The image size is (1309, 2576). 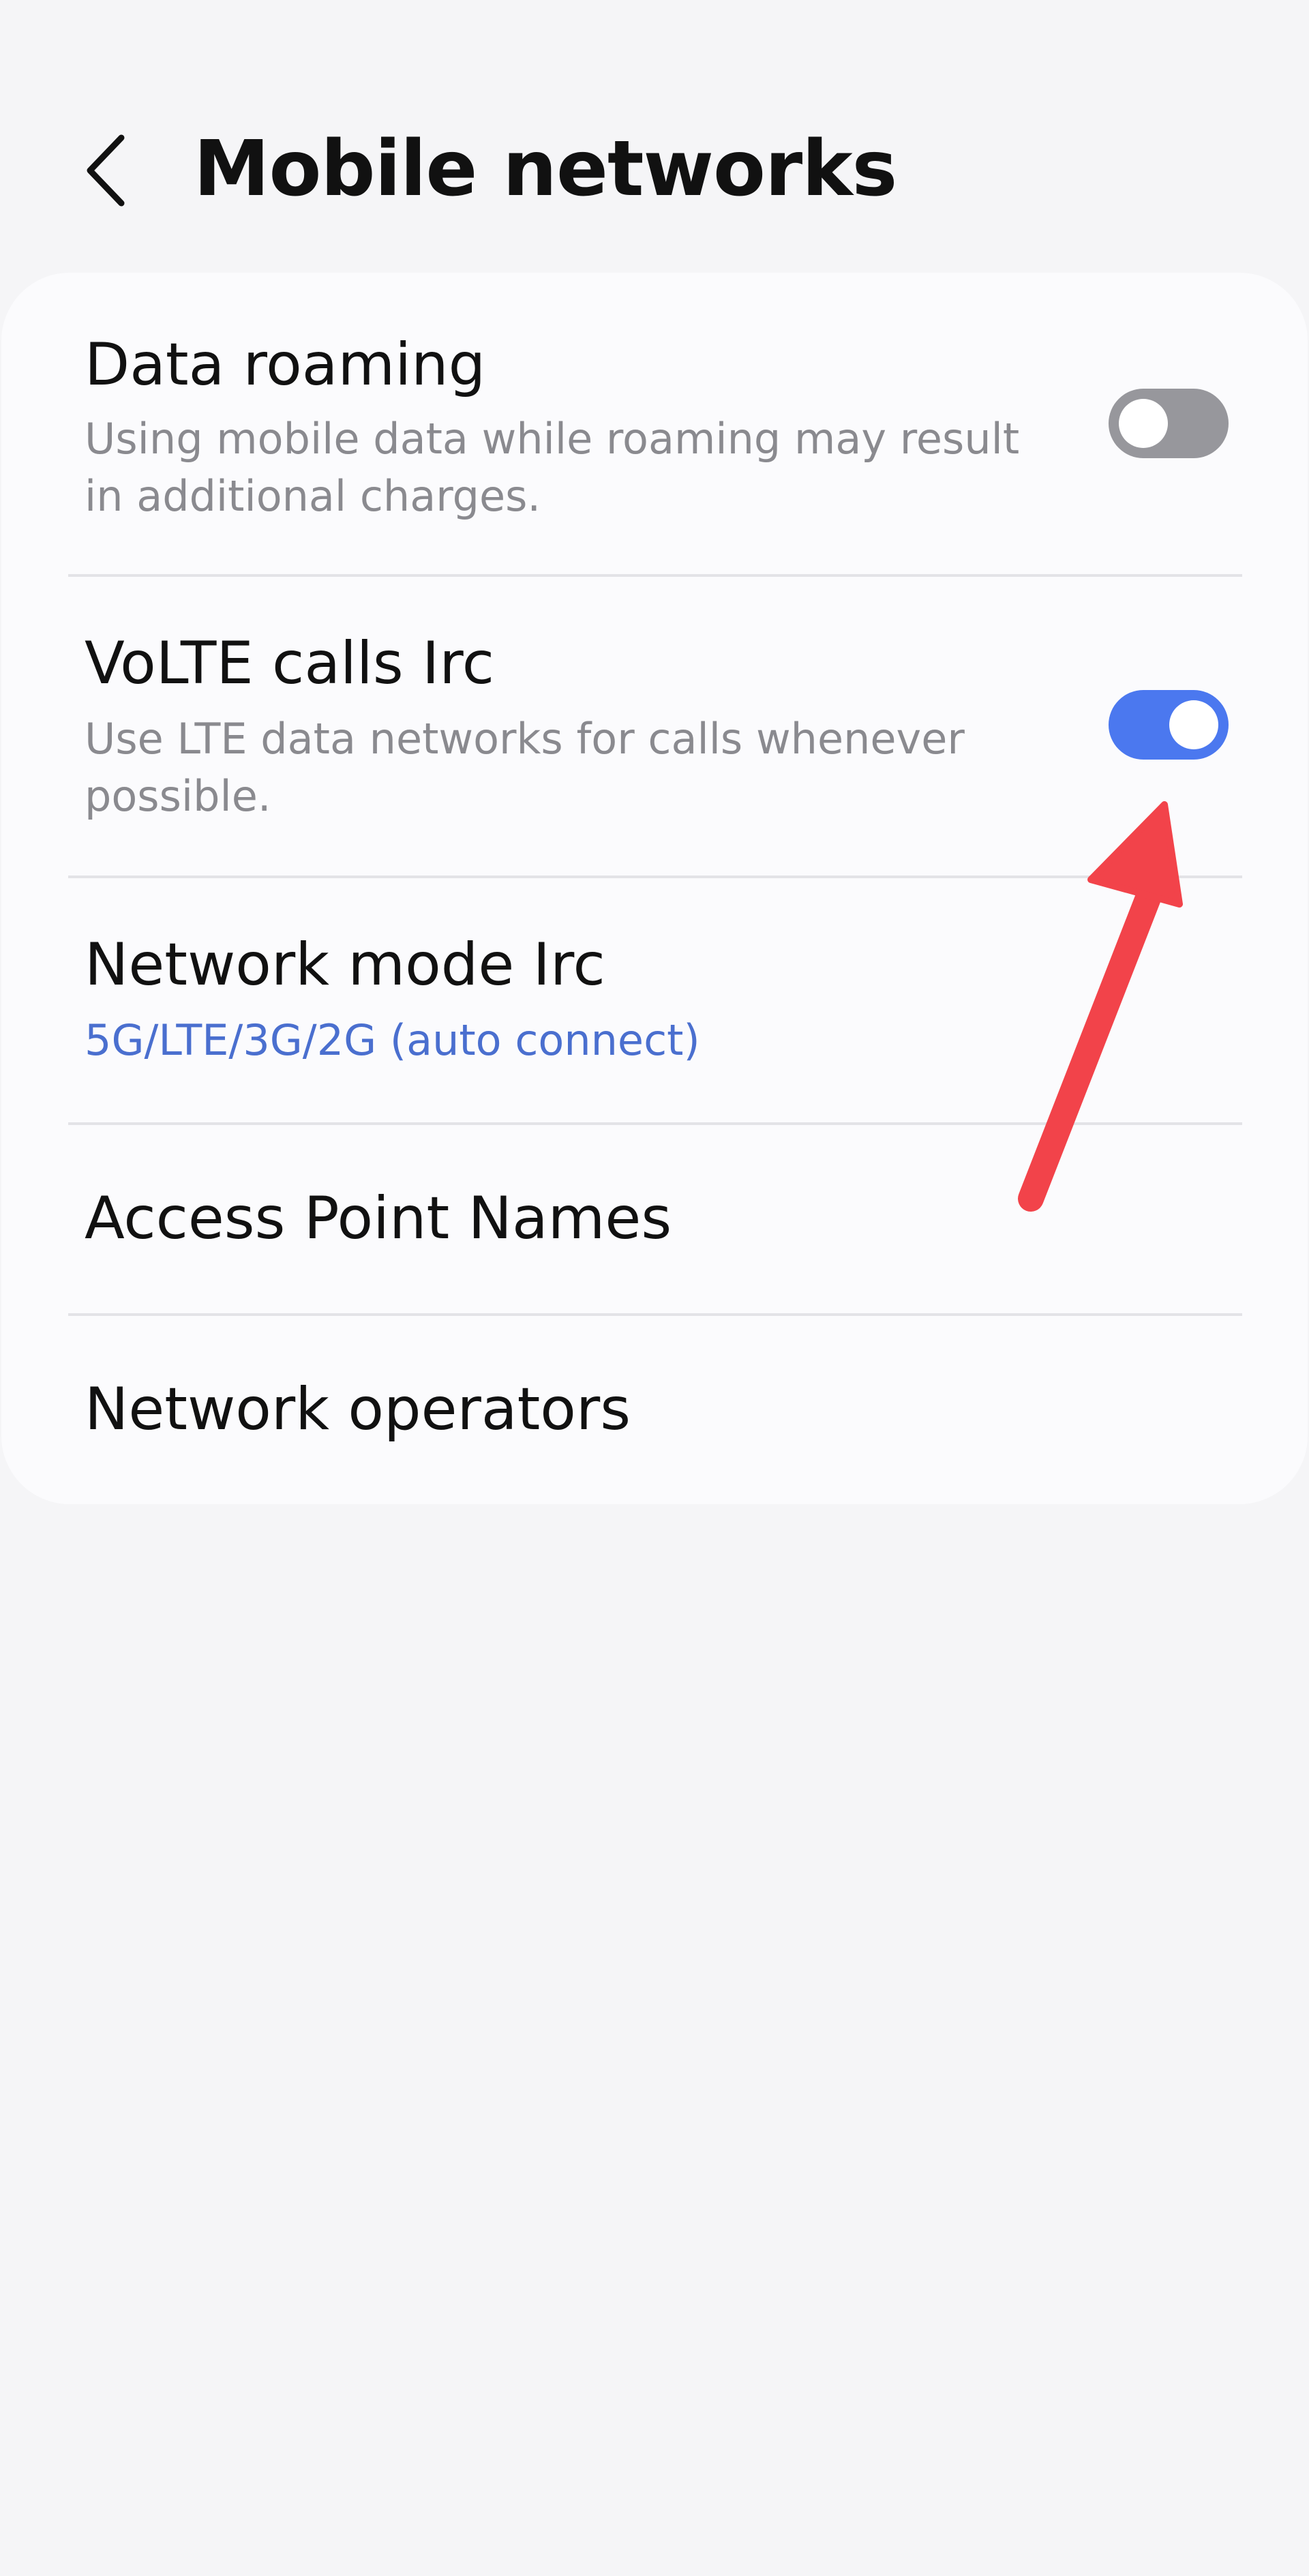 I want to click on data-roaming-title: Data roaming, so click(x=285, y=365).